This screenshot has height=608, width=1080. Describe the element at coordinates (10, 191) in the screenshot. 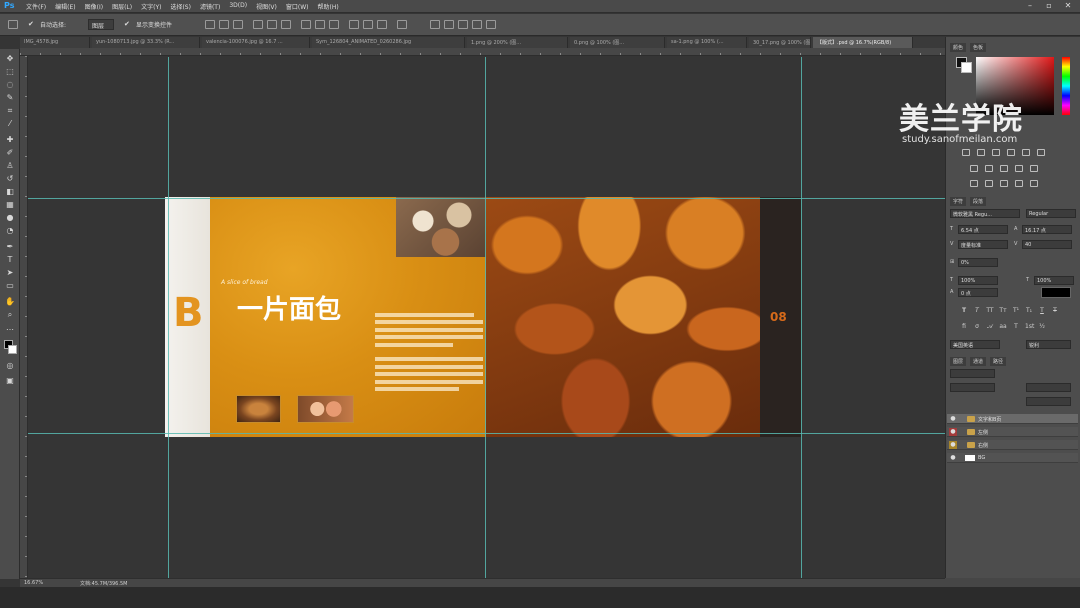

I see `eraser-tool-icon: ◧` at that location.